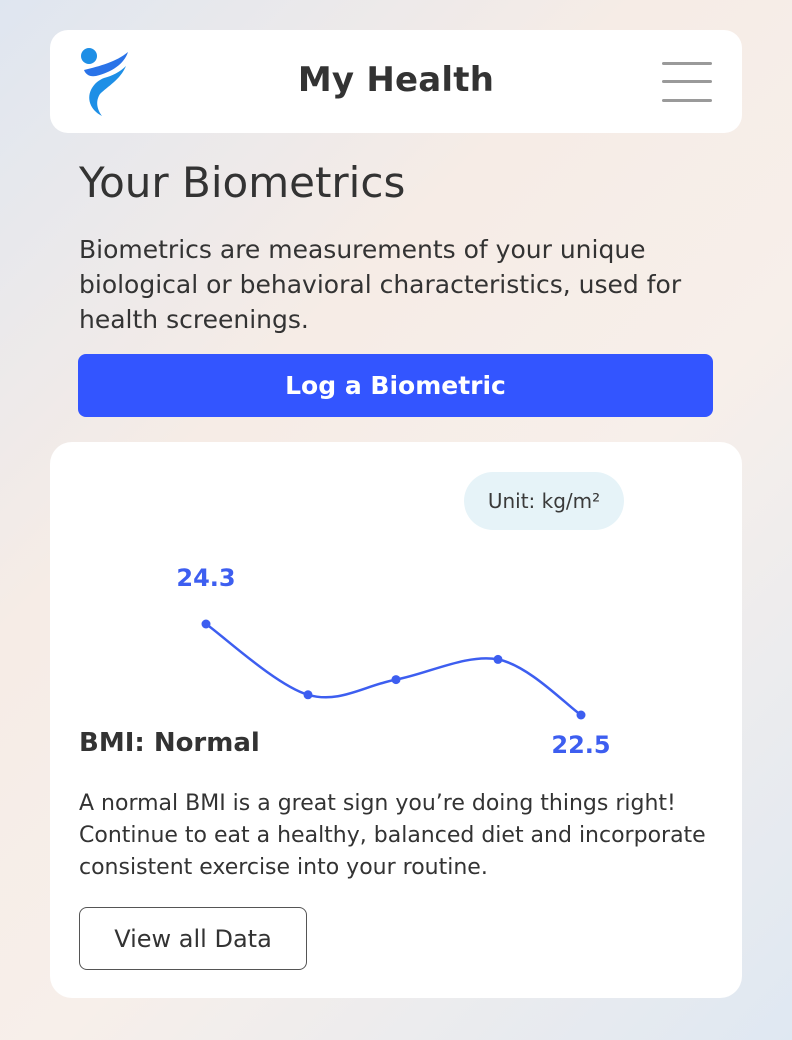  Describe the element at coordinates (205, 578) in the screenshot. I see `bmi-data-label: 24.3` at that location.